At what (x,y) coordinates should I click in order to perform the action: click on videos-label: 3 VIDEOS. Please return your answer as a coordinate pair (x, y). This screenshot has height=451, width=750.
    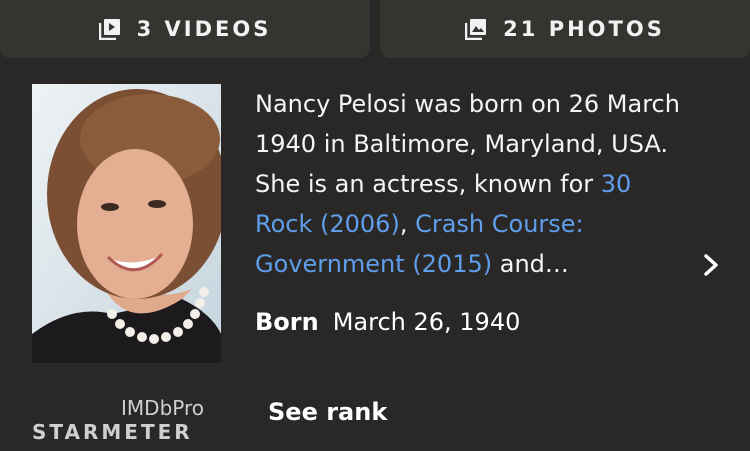
    Looking at the image, I should click on (204, 29).